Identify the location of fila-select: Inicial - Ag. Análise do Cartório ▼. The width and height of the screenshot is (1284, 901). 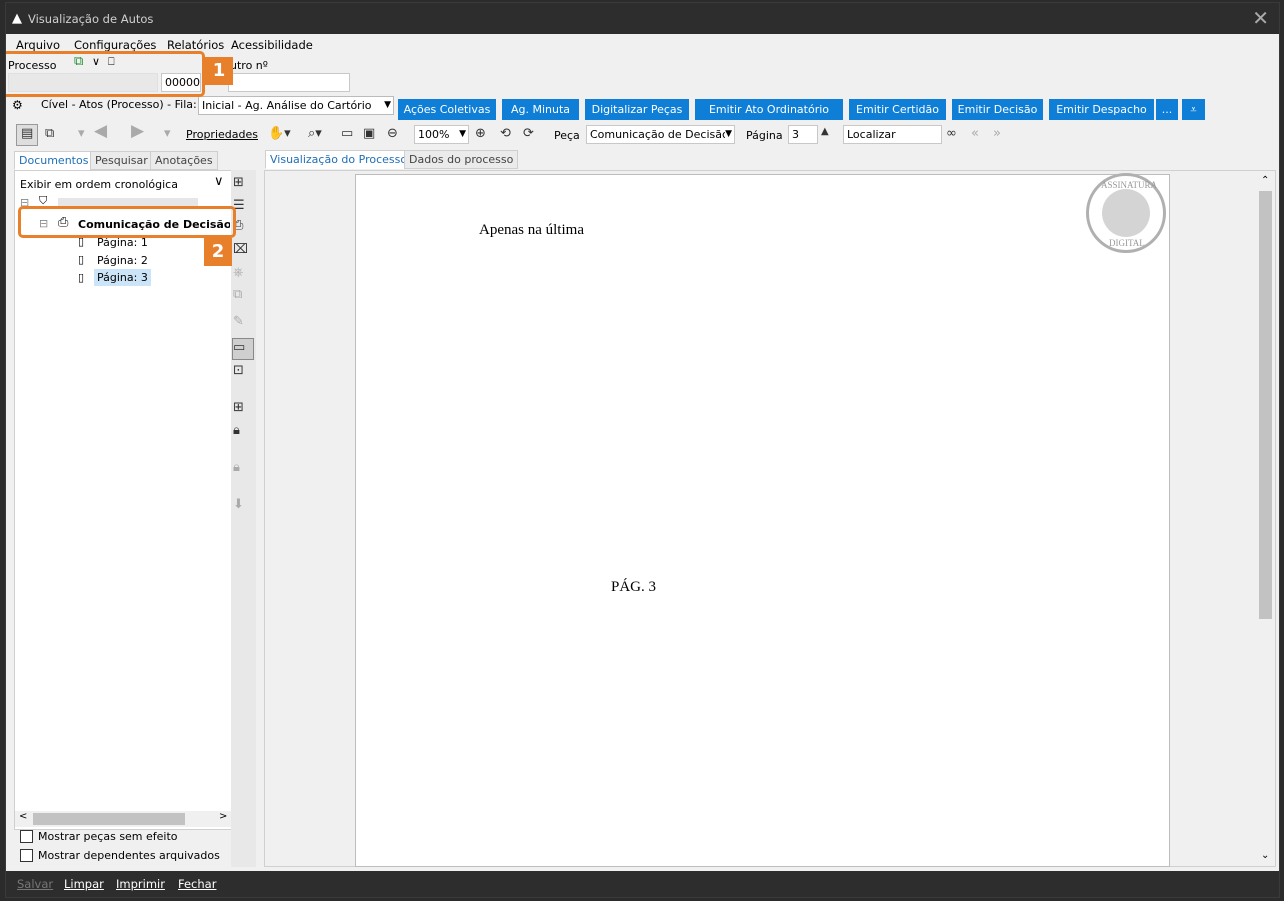
(296, 105).